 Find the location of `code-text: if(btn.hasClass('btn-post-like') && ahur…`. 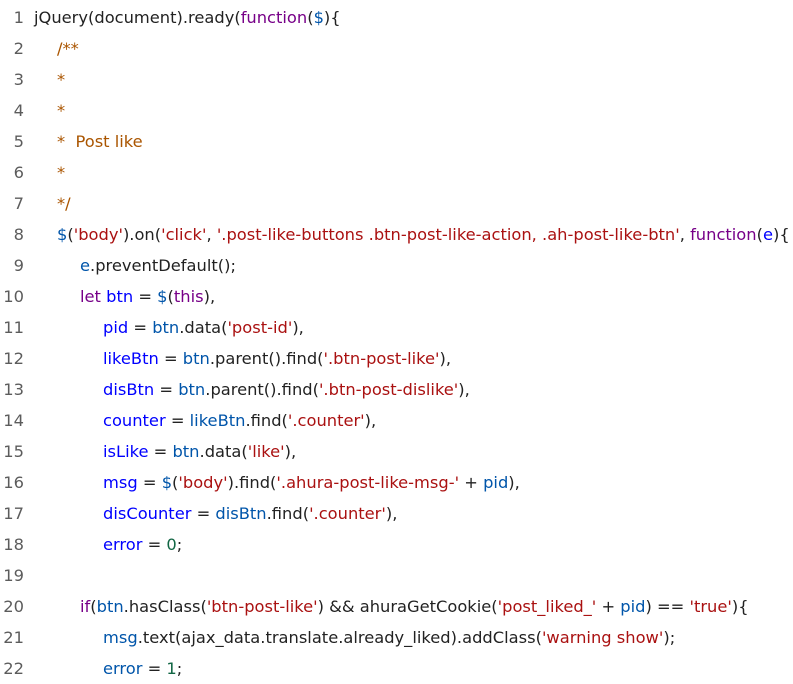

code-text: if(btn.hasClass('btn-post-like') && ahur… is located at coordinates (414, 606).